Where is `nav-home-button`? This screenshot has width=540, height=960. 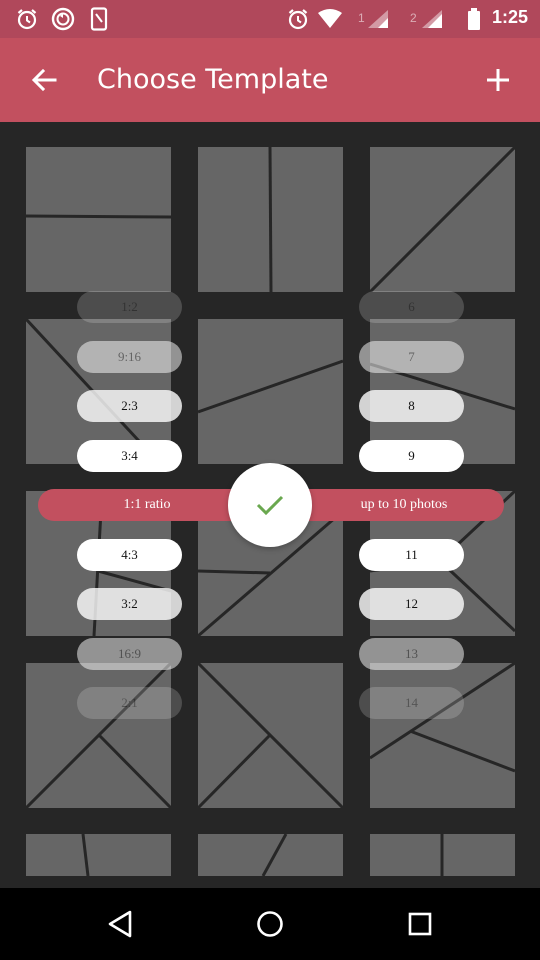
nav-home-button is located at coordinates (270, 924).